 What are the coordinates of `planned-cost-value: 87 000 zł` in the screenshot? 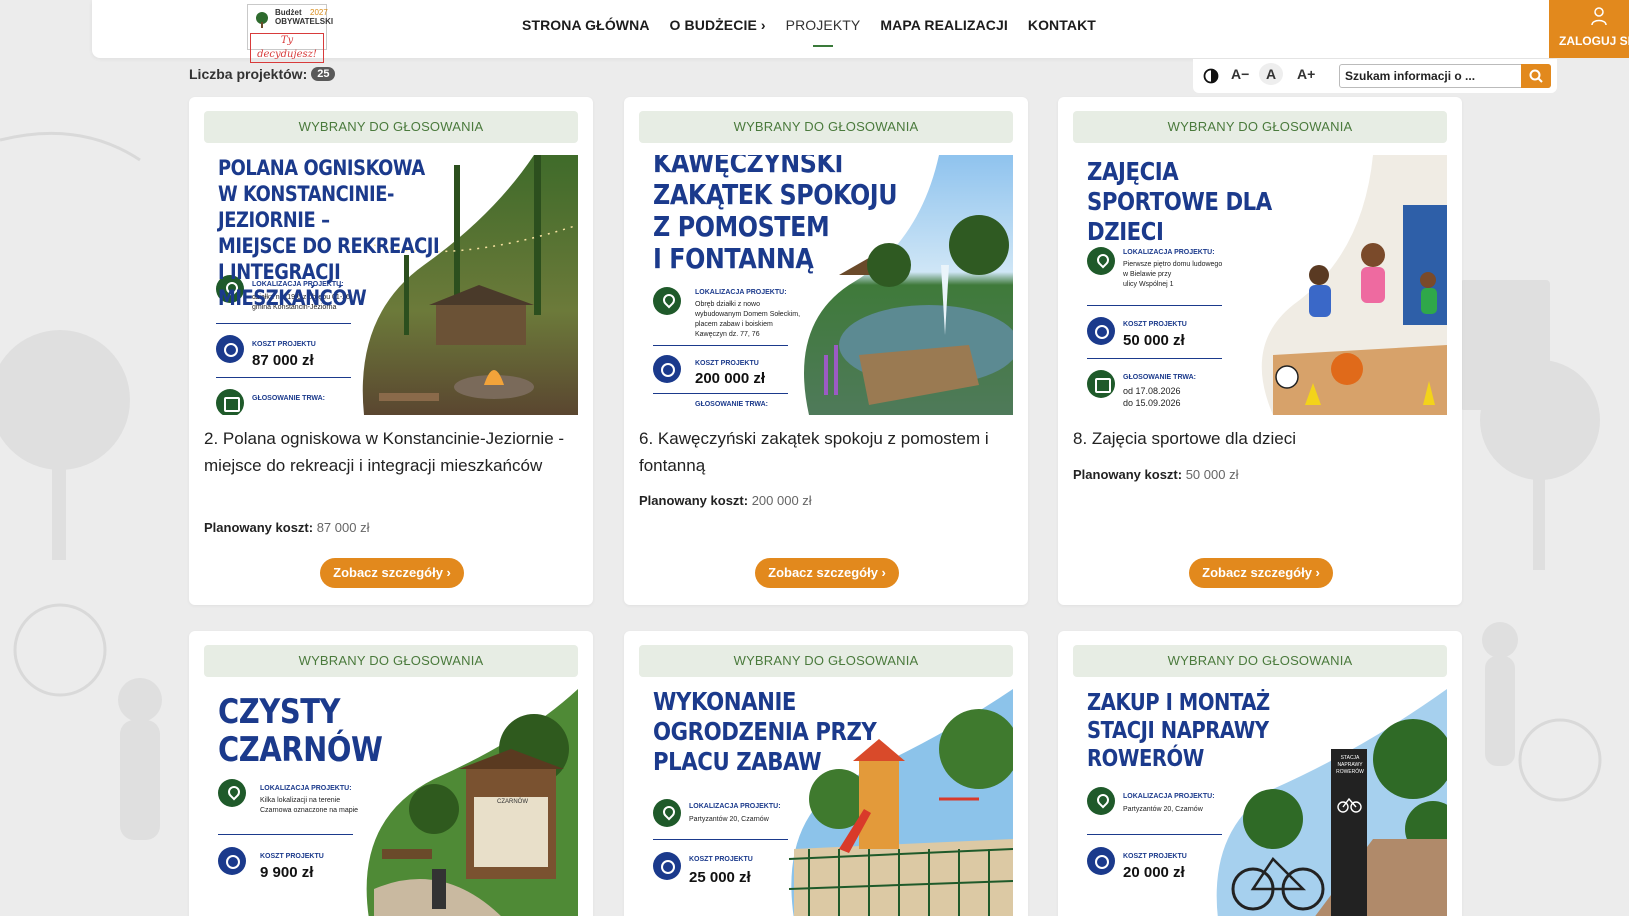 It's located at (343, 527).